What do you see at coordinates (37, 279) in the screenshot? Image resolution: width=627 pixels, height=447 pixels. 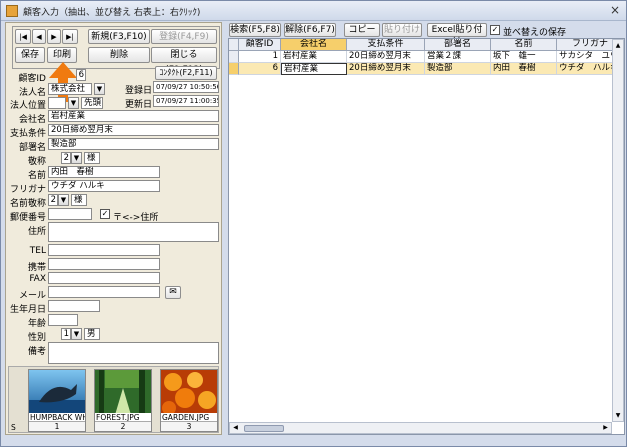 I see `fax-label: FAX` at bounding box center [37, 279].